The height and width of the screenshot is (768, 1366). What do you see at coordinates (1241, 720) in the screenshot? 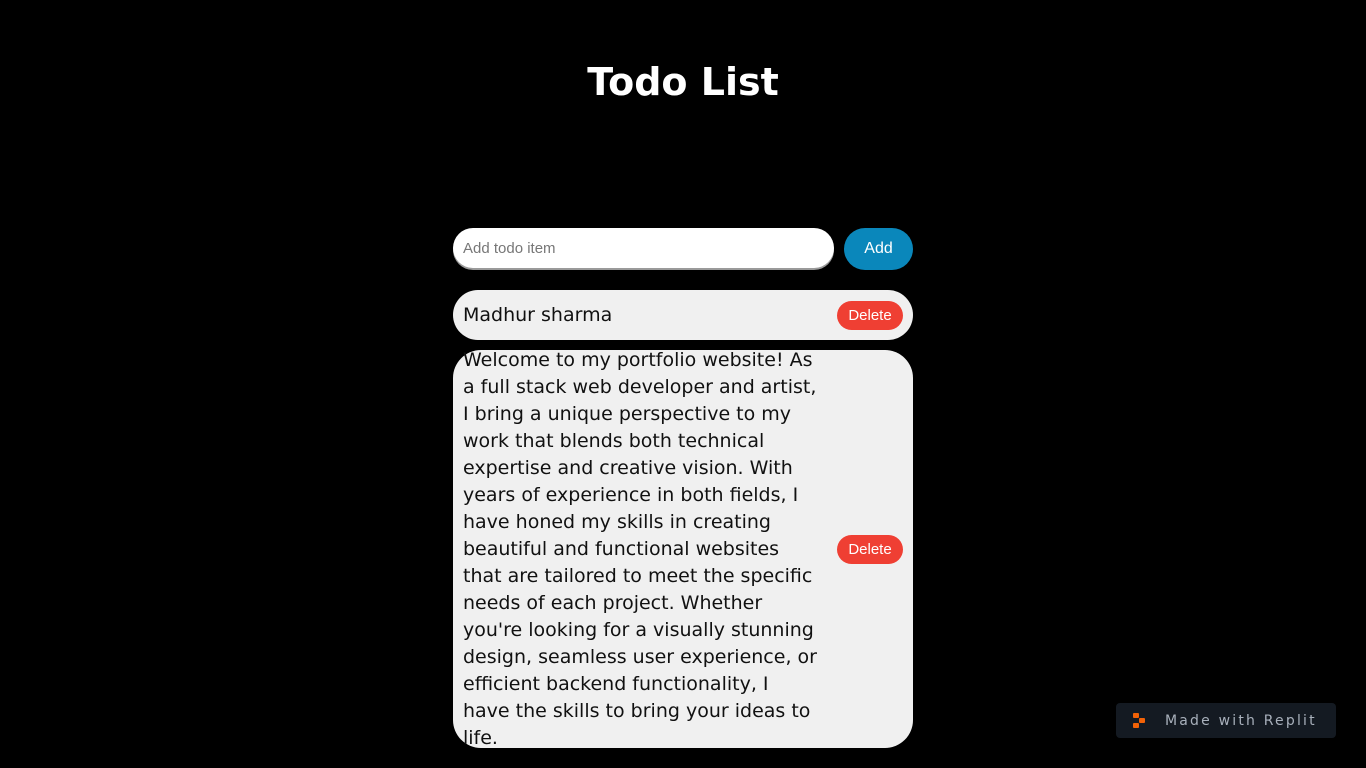
I see `badge-label: Made with Replit` at bounding box center [1241, 720].